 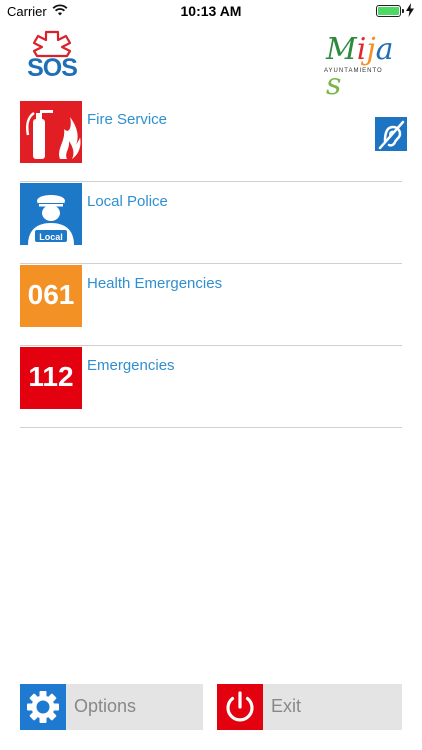 What do you see at coordinates (127, 201) in the screenshot?
I see `service-label-police: Local Police` at bounding box center [127, 201].